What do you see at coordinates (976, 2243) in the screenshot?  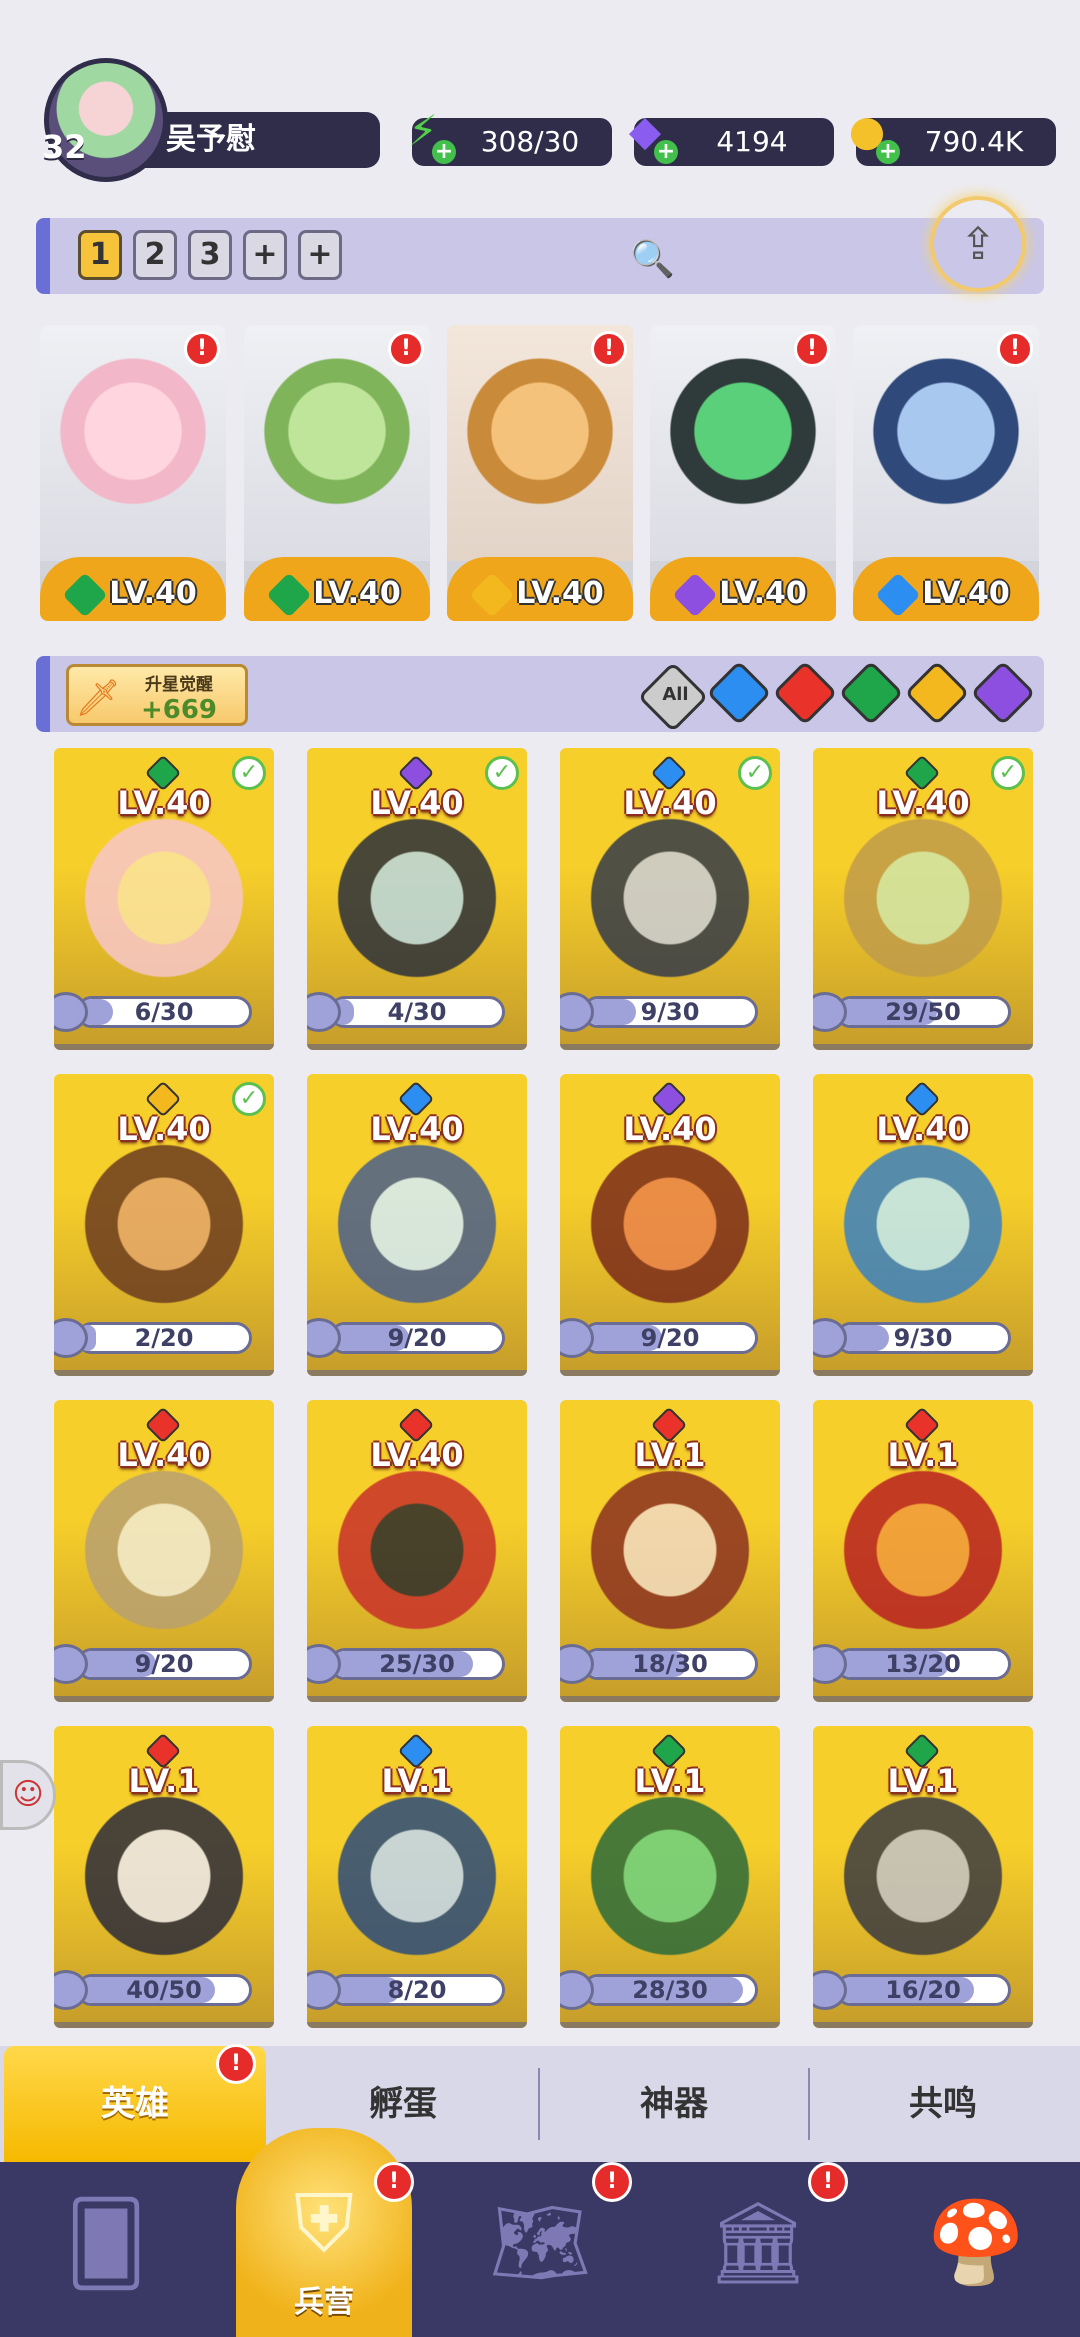 I see `mushroom-icon: 🍄` at bounding box center [976, 2243].